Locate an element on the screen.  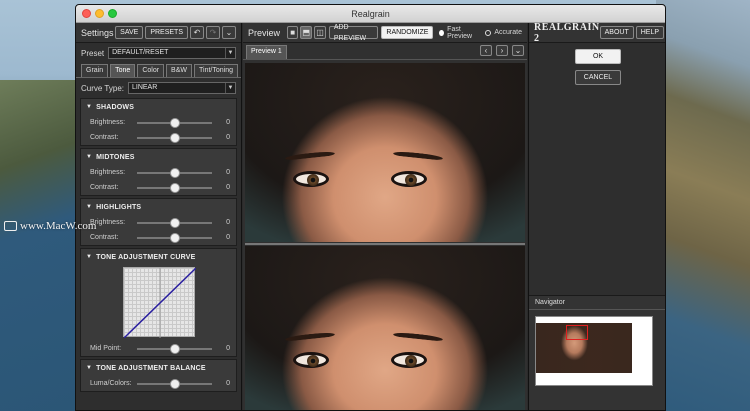
preview-image-processed is located at coordinates (385, 328).